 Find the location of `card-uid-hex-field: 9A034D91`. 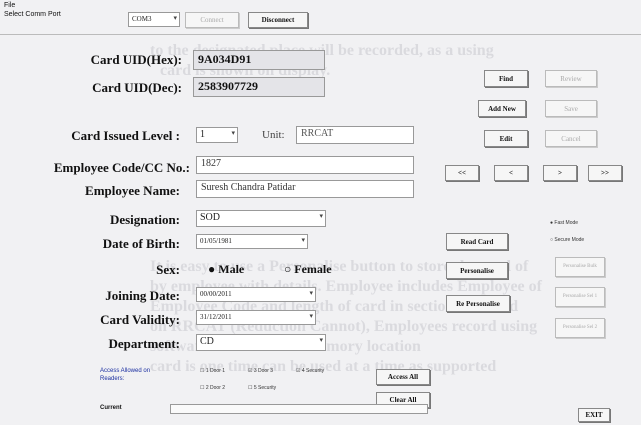

card-uid-hex-field: 9A034D91 is located at coordinates (259, 60).